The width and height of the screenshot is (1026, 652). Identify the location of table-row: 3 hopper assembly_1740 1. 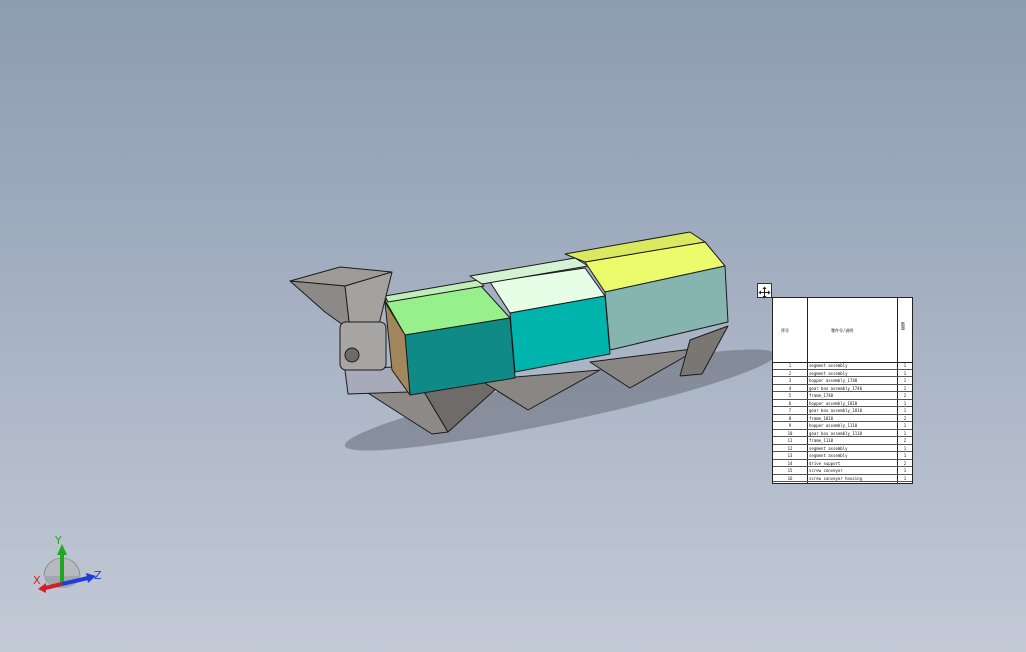
(842, 381).